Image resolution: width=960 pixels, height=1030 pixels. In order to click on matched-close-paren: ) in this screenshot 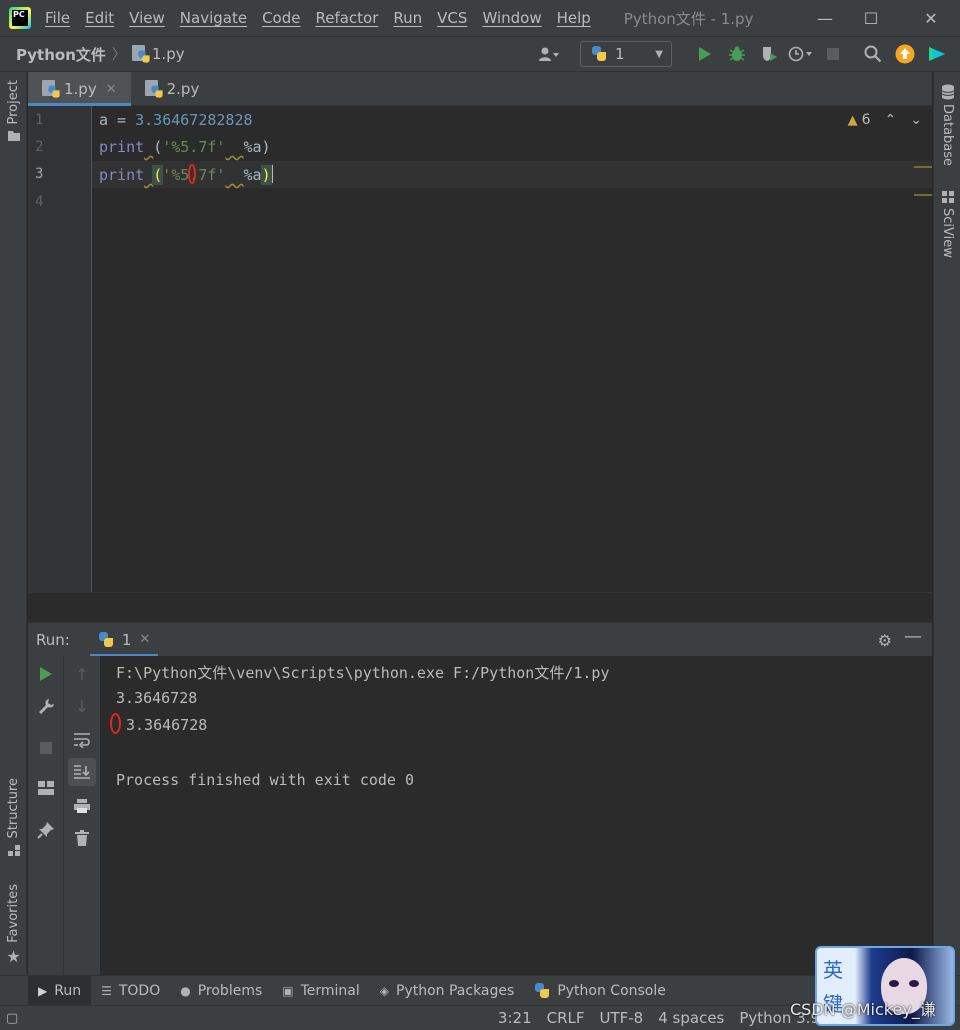, I will do `click(266, 175)`.